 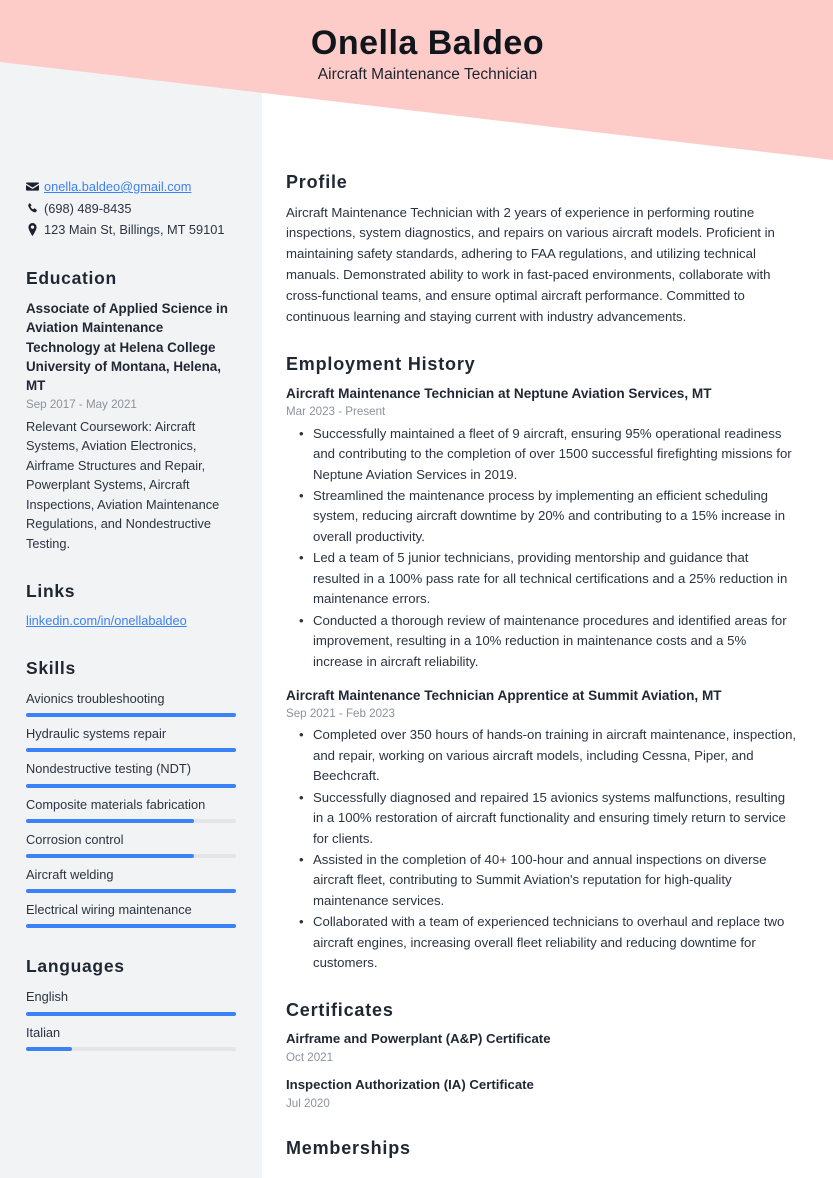 I want to click on employment-heading: Employment History, so click(x=381, y=363).